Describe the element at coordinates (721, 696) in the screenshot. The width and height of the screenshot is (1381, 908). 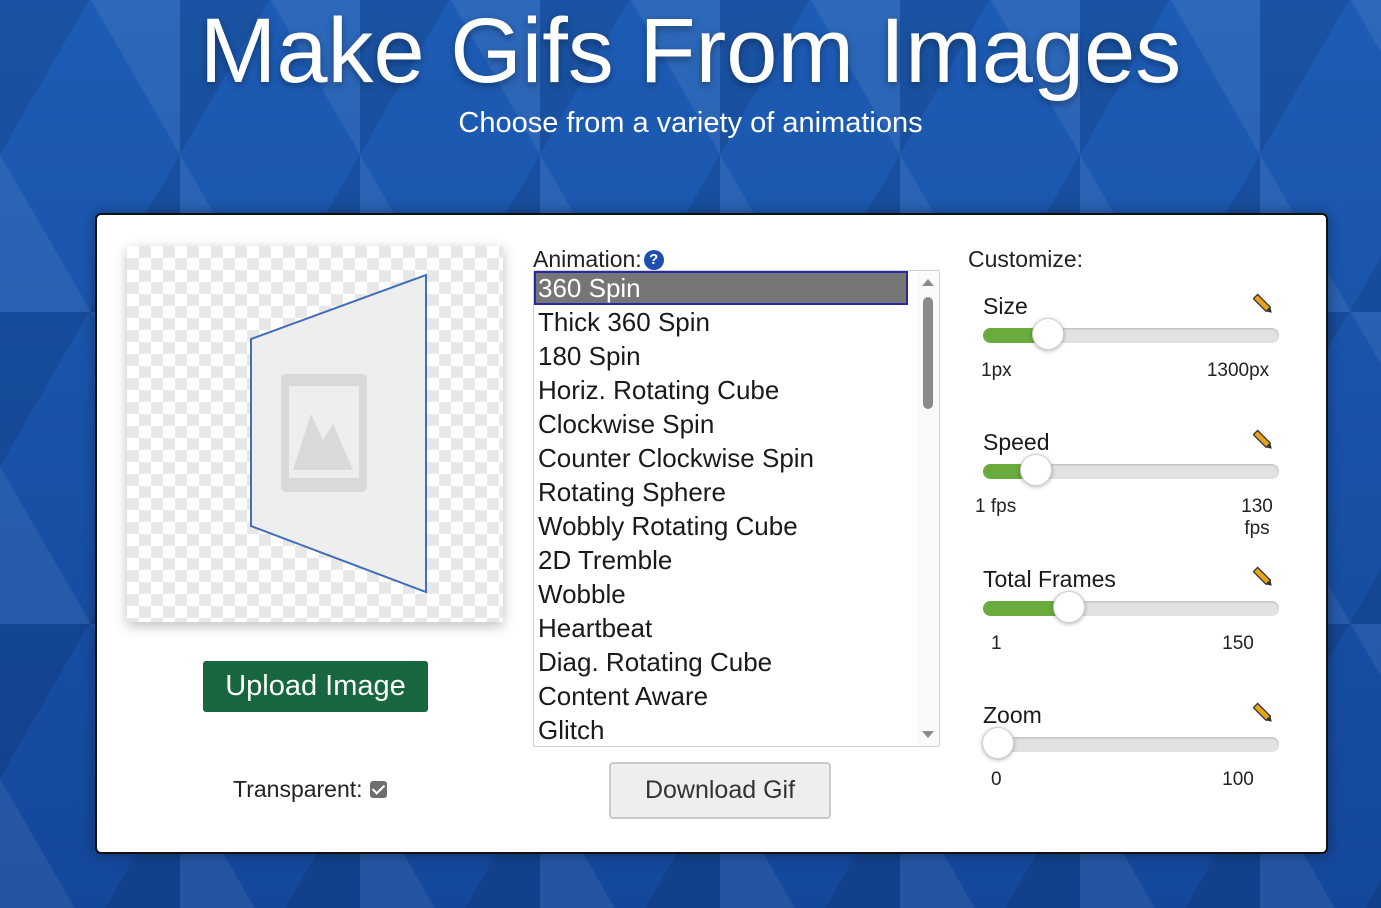
I see `animation-option: Content Aware` at that location.